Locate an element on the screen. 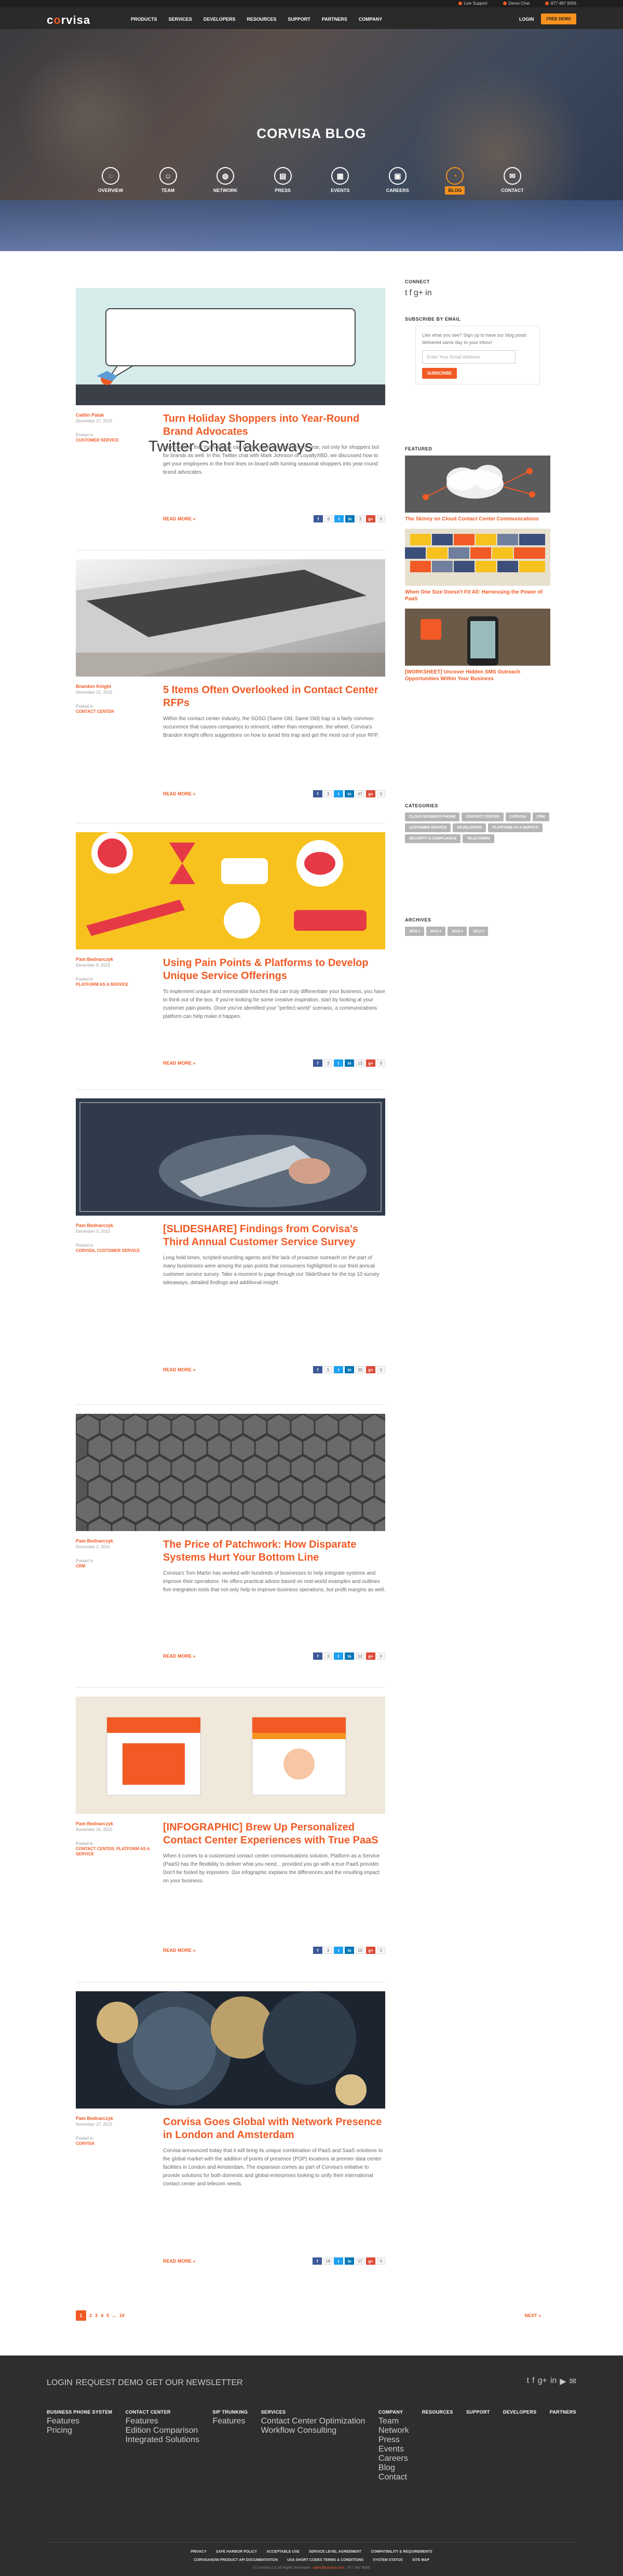  footer-column-heading: CONTACT CENTER is located at coordinates (149, 2412).